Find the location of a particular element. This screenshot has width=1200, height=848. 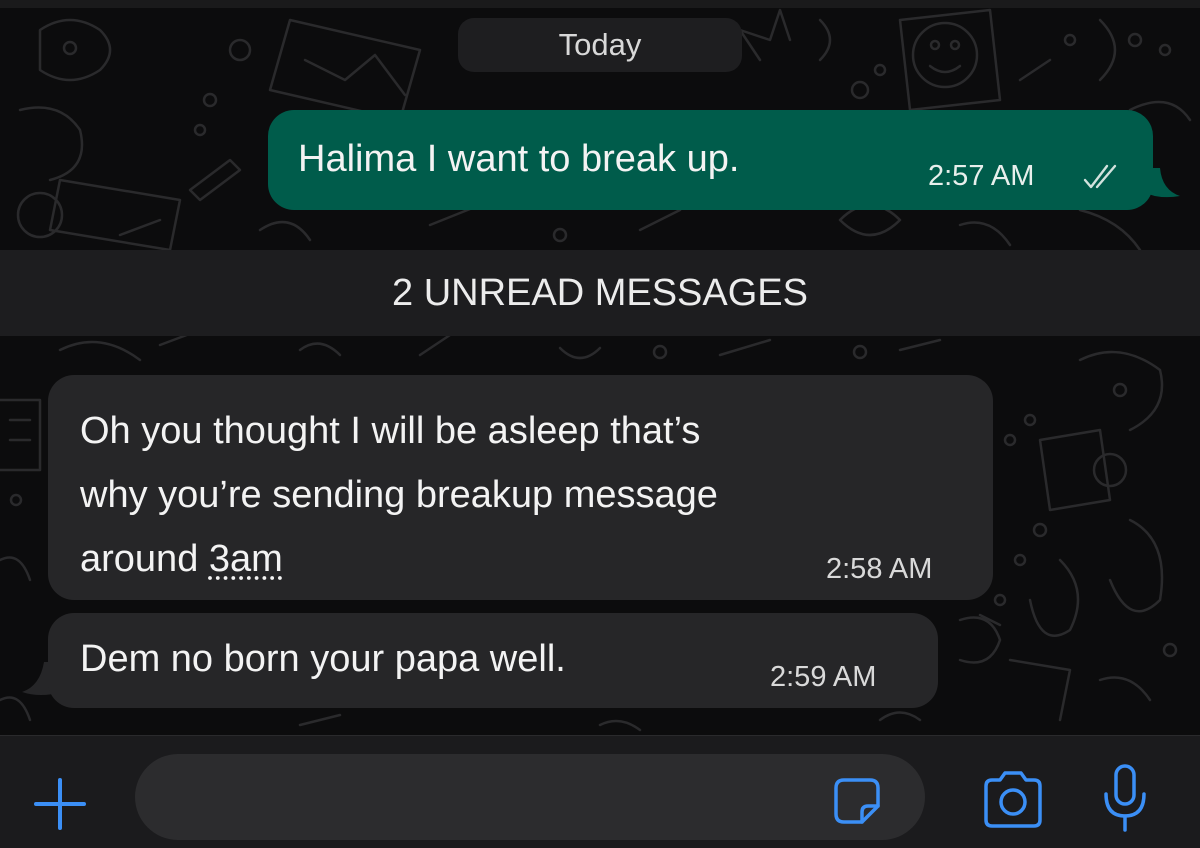

sticker-icon is located at coordinates (857, 801).